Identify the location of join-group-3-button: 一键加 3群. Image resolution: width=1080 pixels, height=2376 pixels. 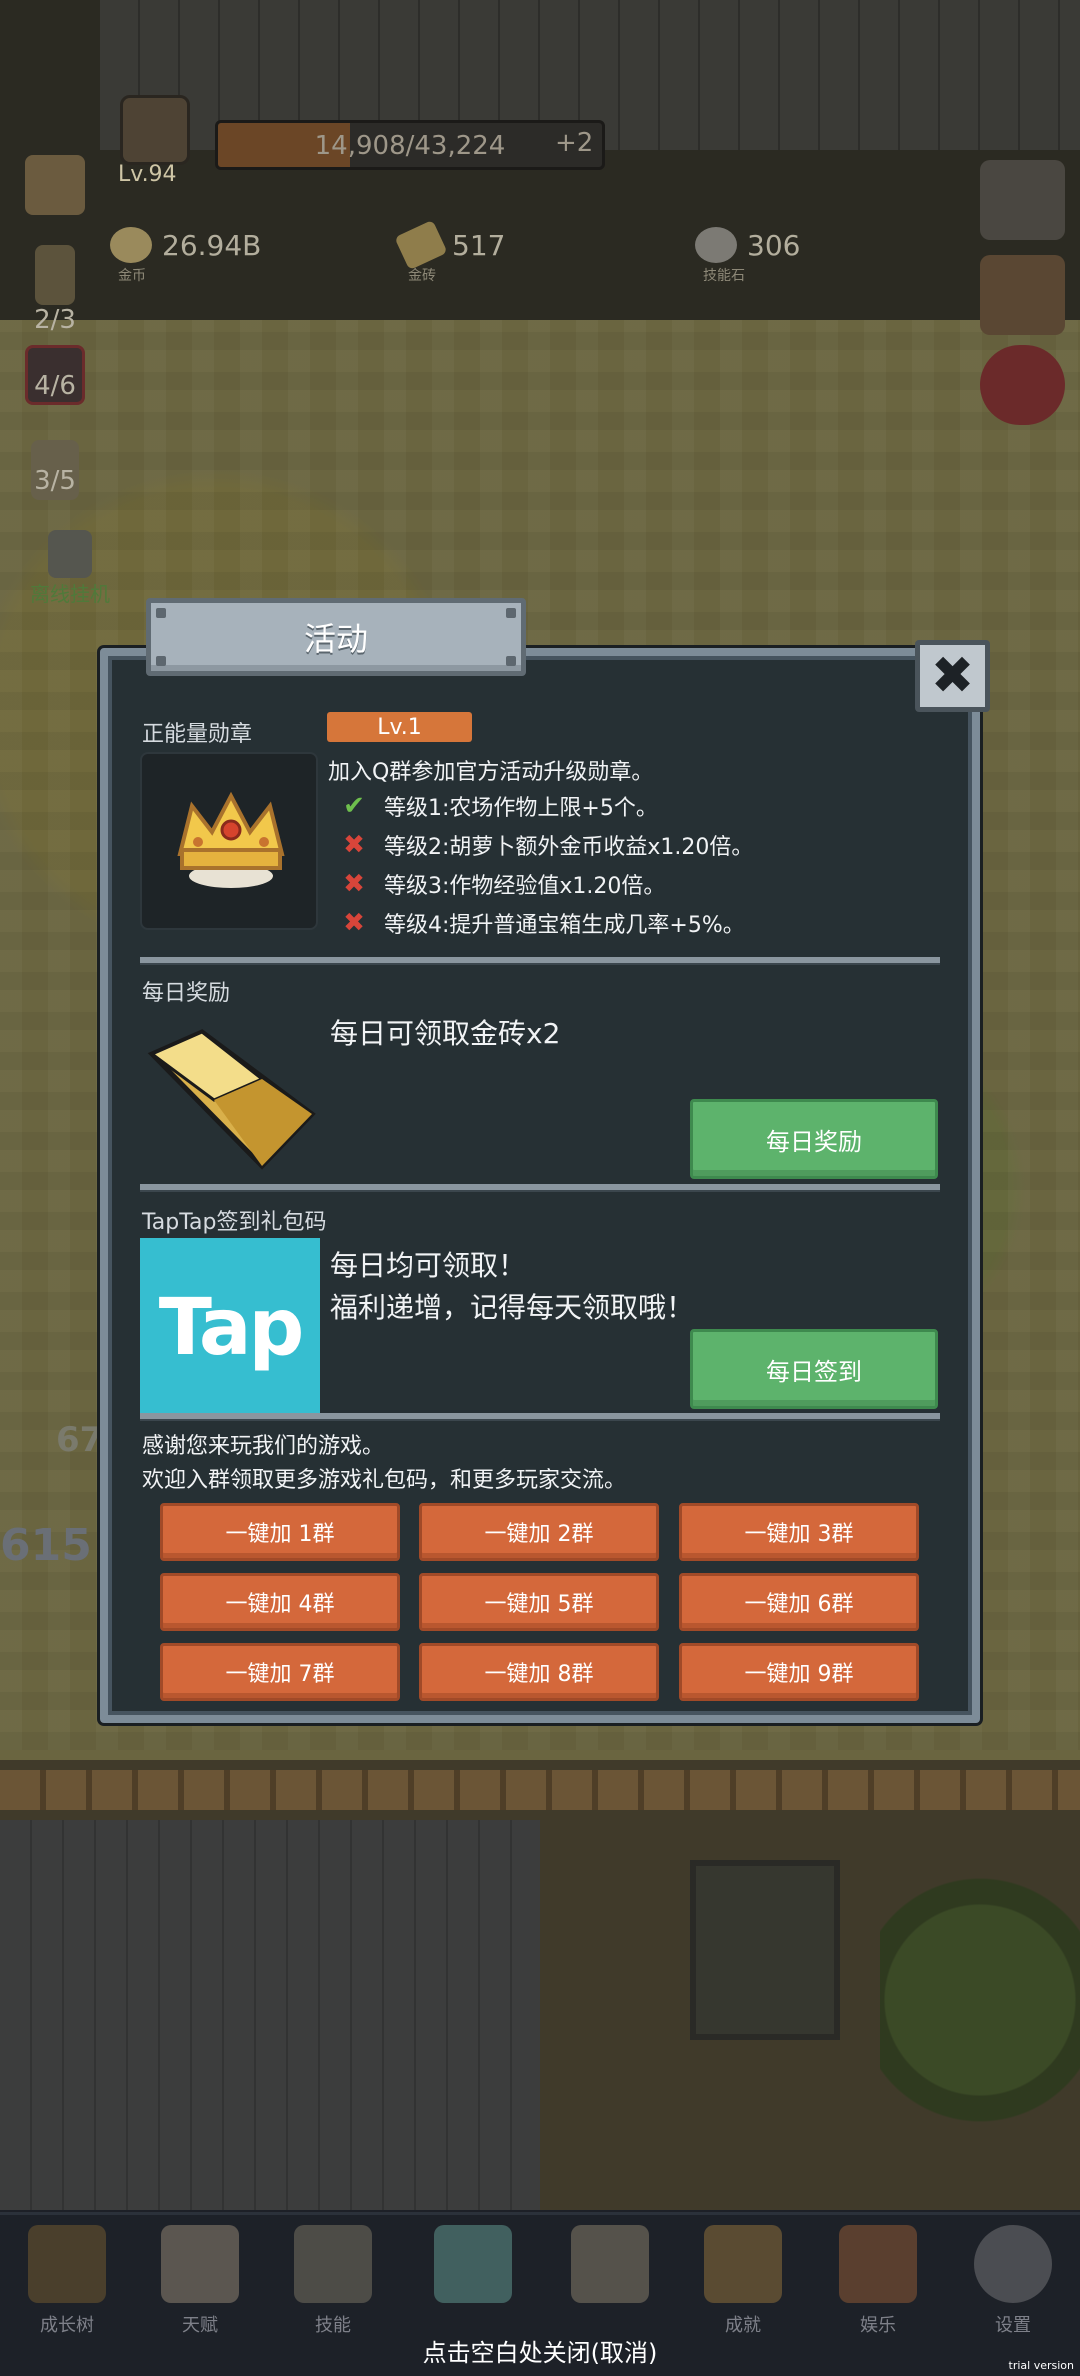
(799, 1532).